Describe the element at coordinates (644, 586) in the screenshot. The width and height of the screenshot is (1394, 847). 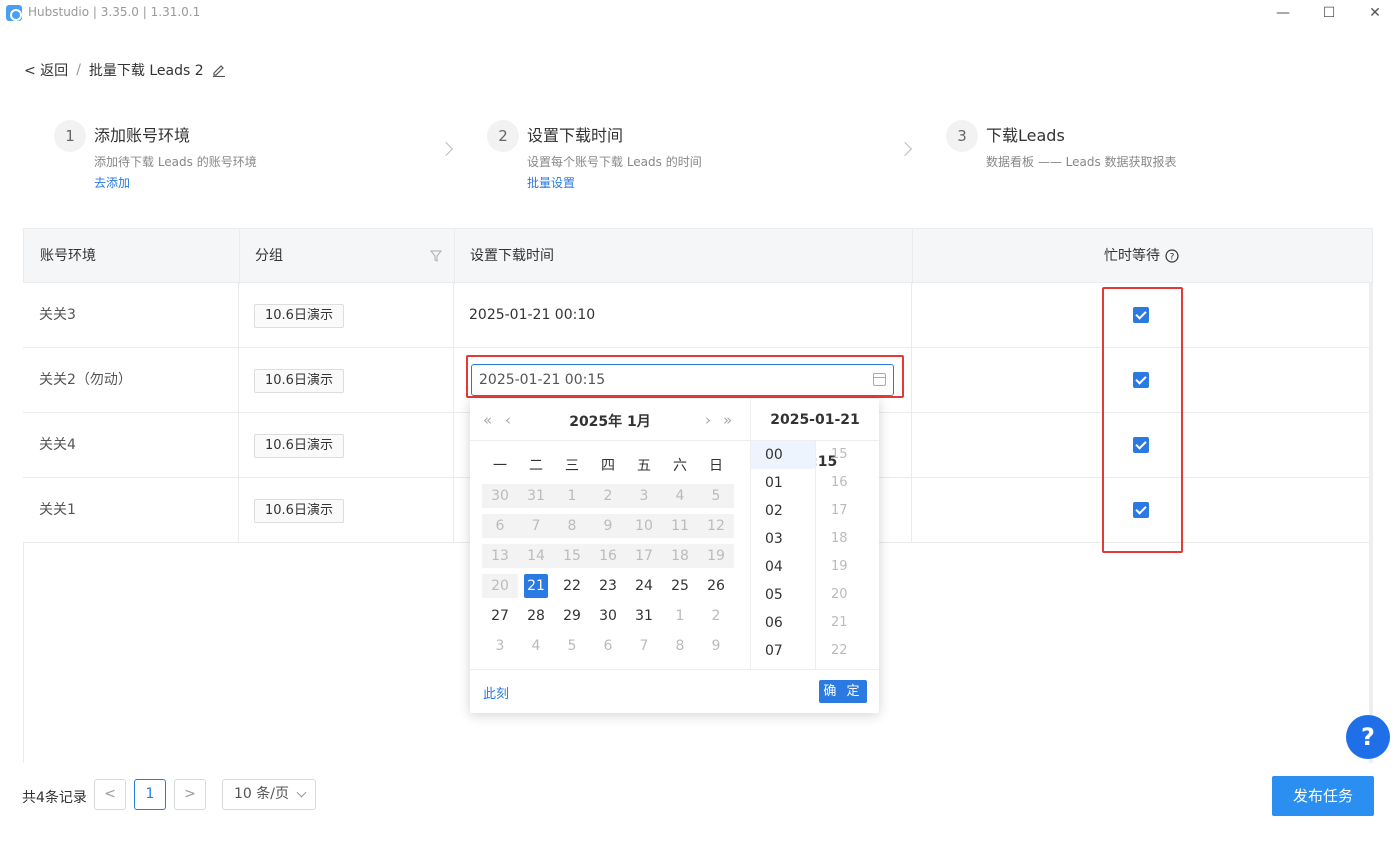
I see `calendar-day: 24` at that location.